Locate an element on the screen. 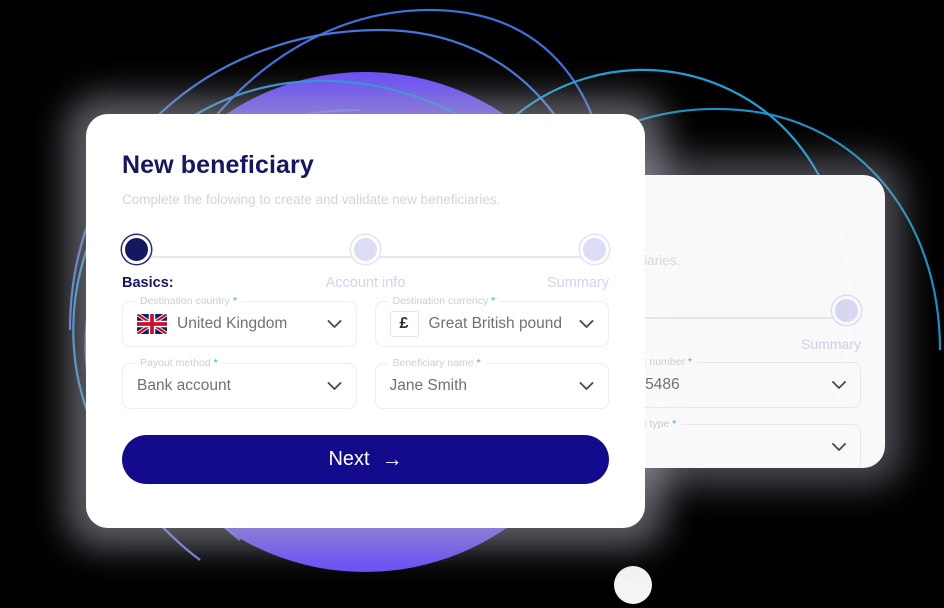  back-step-dot-summary is located at coordinates (846, 310).